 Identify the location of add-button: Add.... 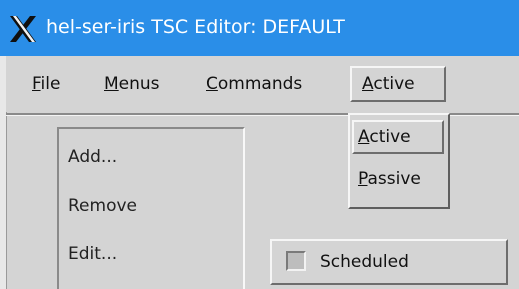
(92, 157).